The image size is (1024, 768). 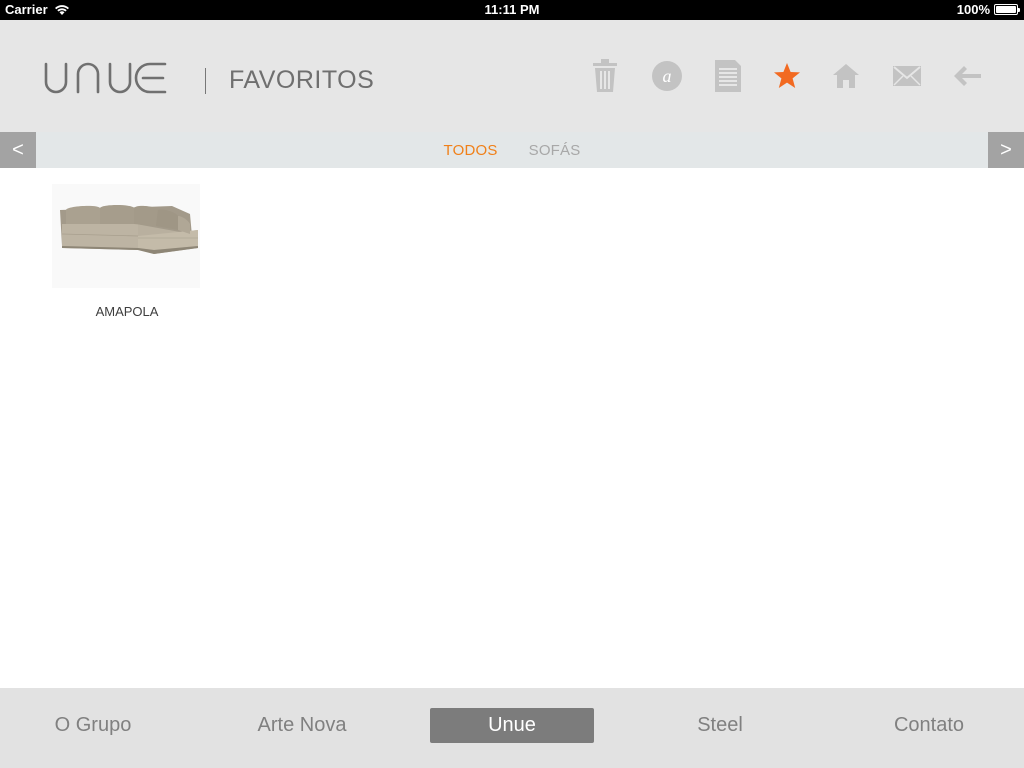 I want to click on page-title: FAVORITOS, so click(x=302, y=80).